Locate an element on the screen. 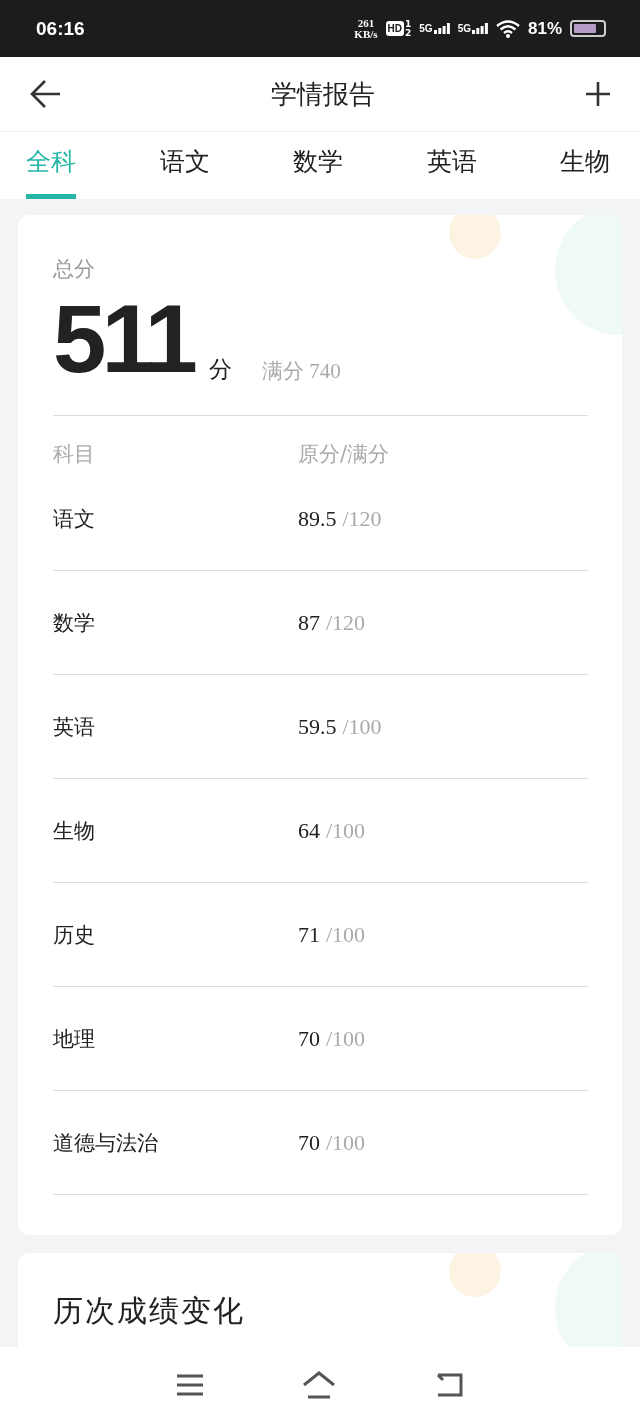 This screenshot has height=1422, width=640. network-speed: 261 is located at coordinates (366, 23).